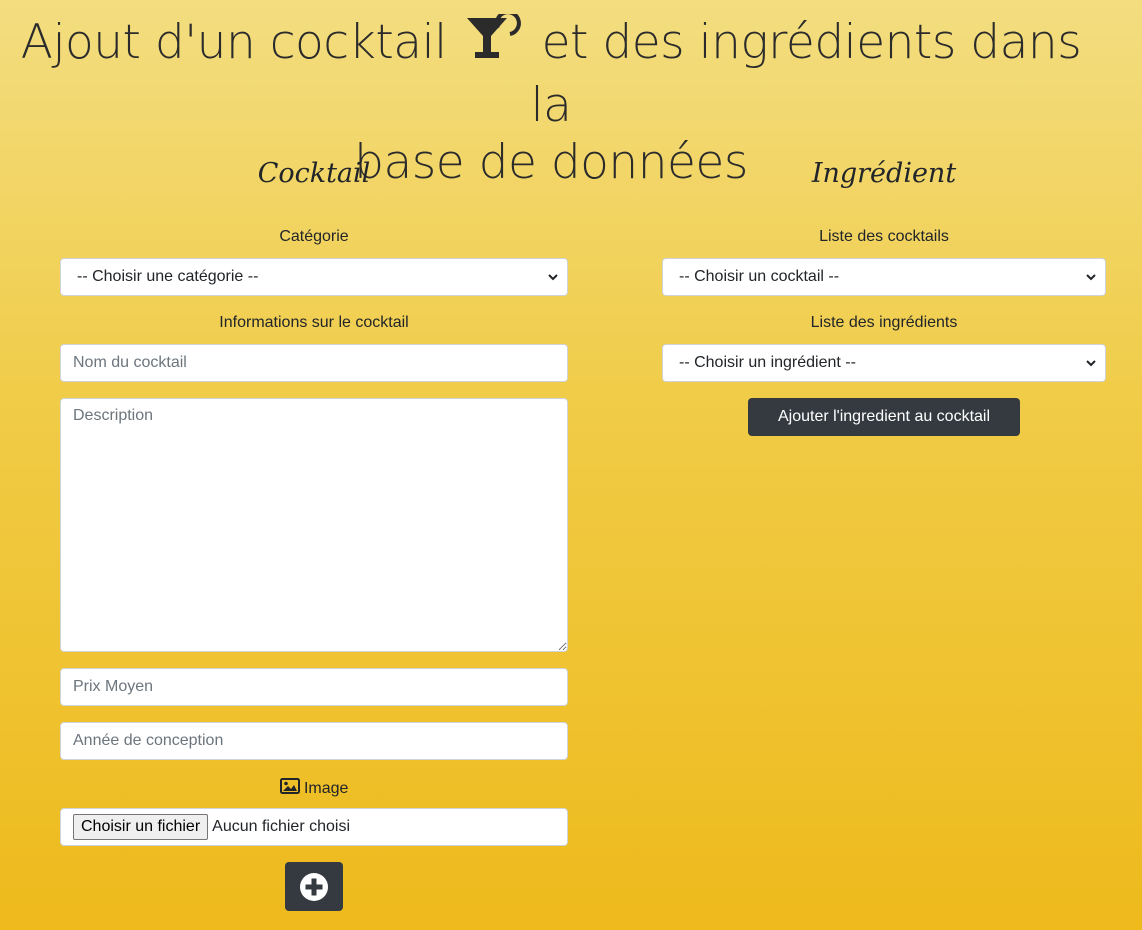 This screenshot has width=1142, height=930. What do you see at coordinates (884, 363) in the screenshot?
I see `ingredient-select: -- Choisir un ingrédient --` at bounding box center [884, 363].